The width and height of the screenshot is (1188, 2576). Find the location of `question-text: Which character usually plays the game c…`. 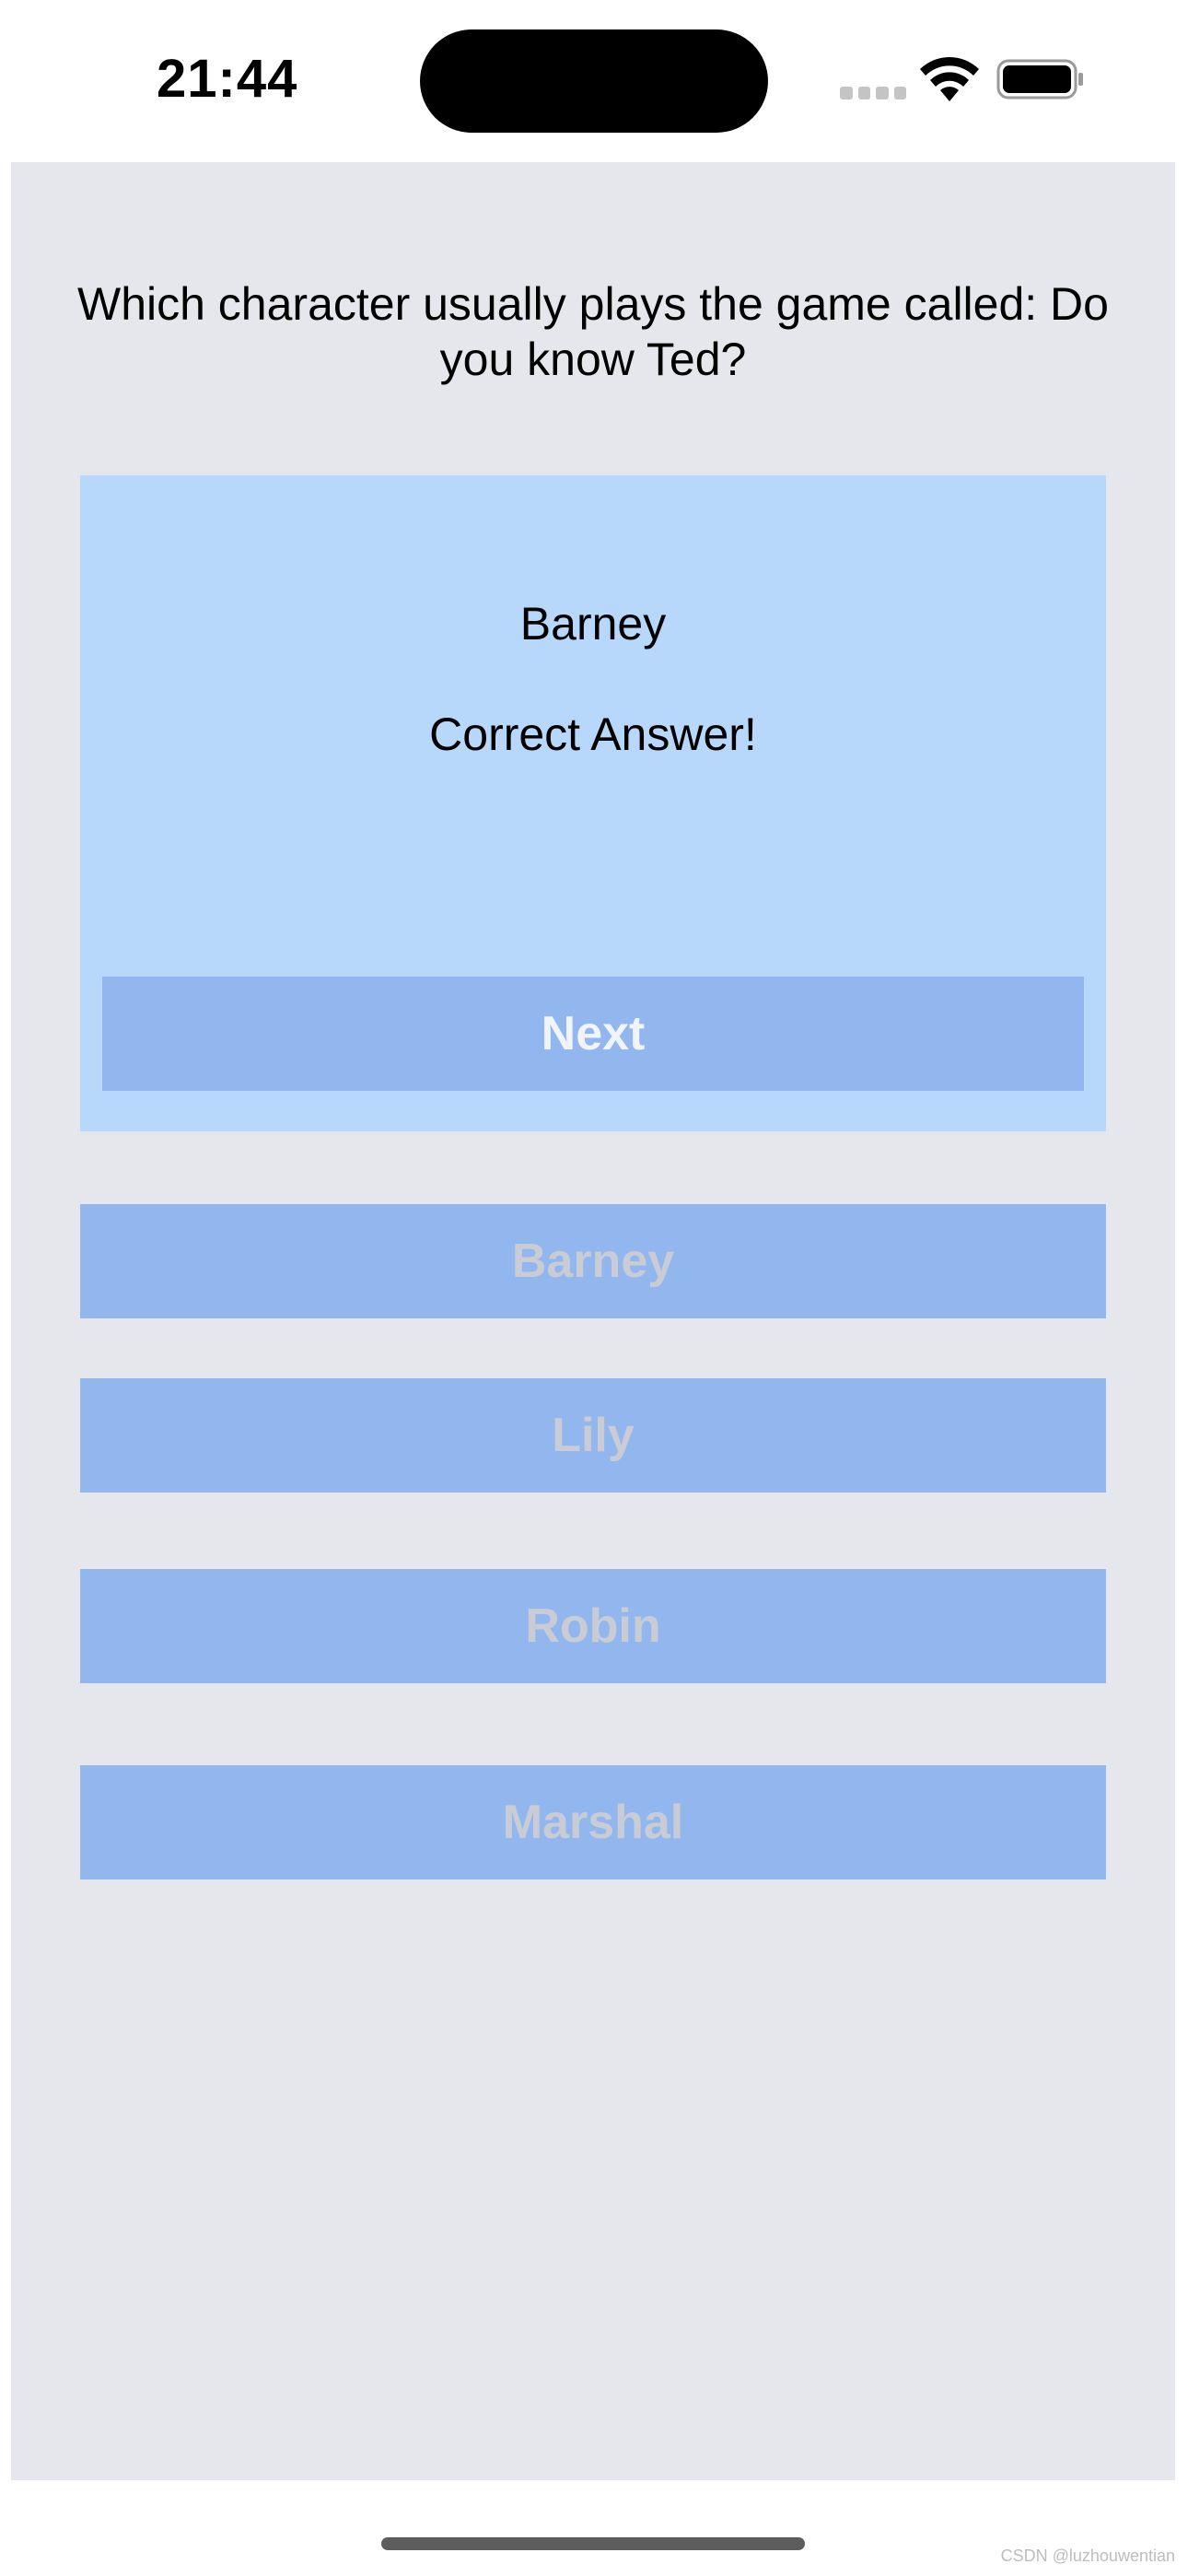

question-text: Which character usually plays the game c… is located at coordinates (593, 331).